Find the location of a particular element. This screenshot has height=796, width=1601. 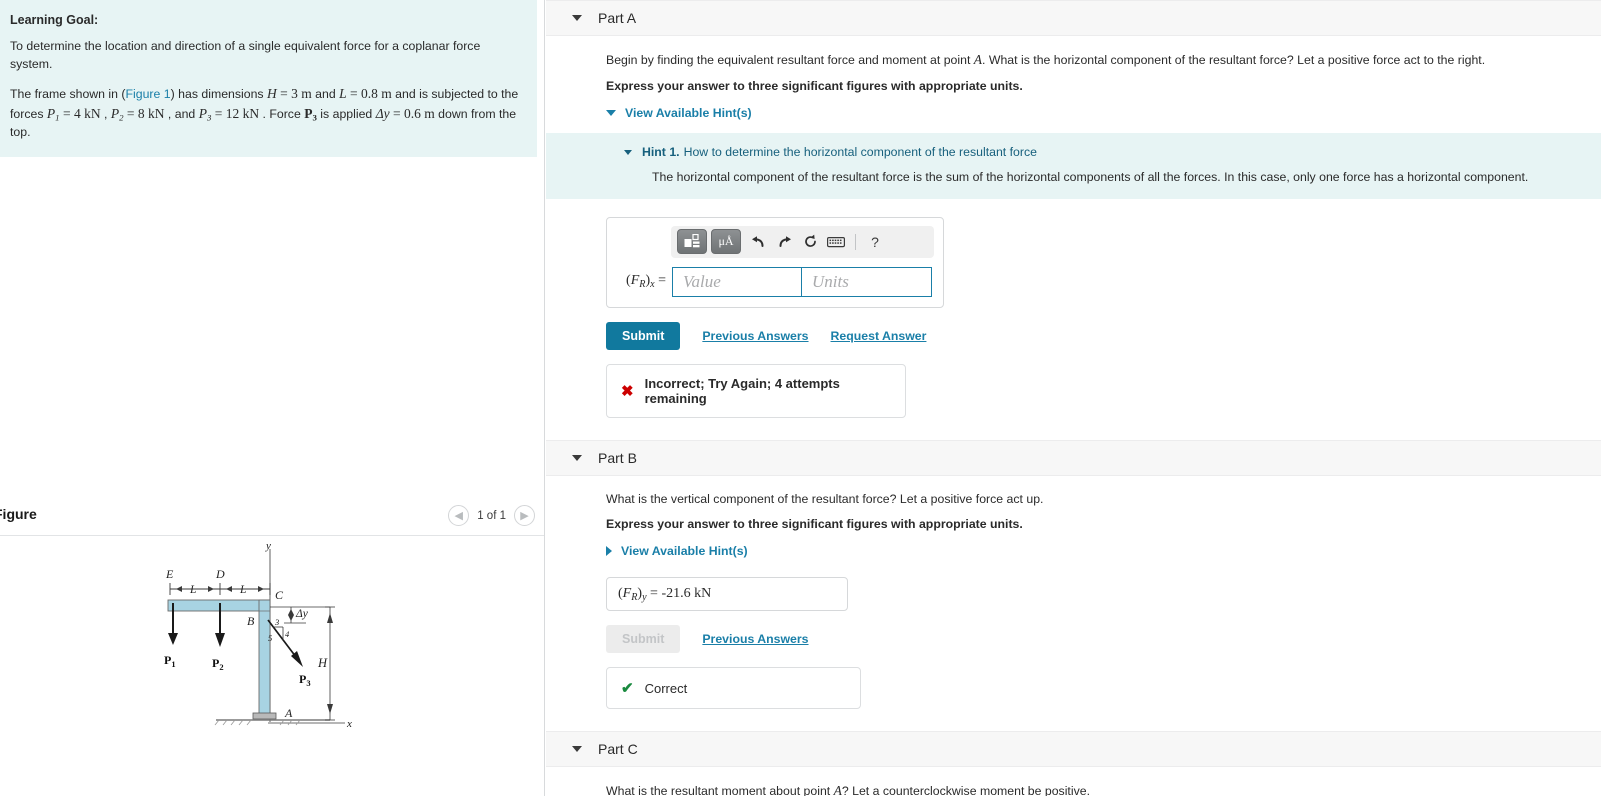

figure-navigation: ◀ 1 of 1 ▶ is located at coordinates (491, 515).